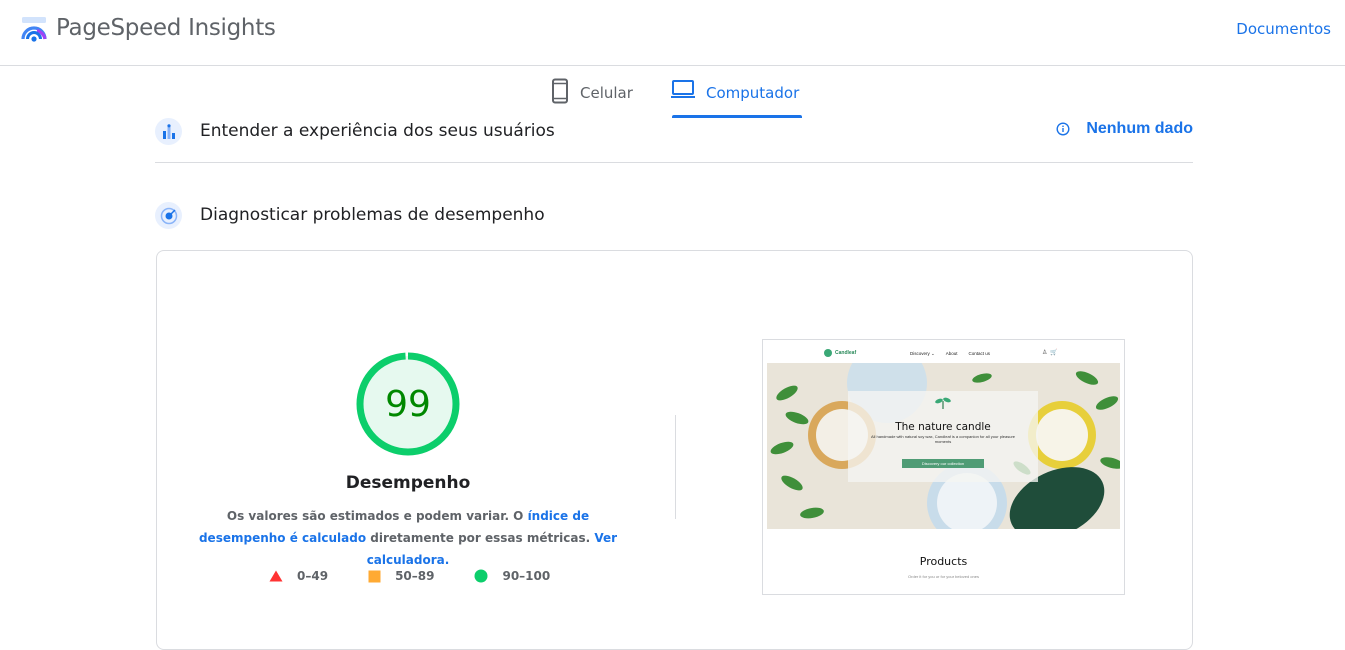 Image resolution: width=1345 pixels, height=650 pixels. I want to click on users-chart-icon, so click(168, 131).